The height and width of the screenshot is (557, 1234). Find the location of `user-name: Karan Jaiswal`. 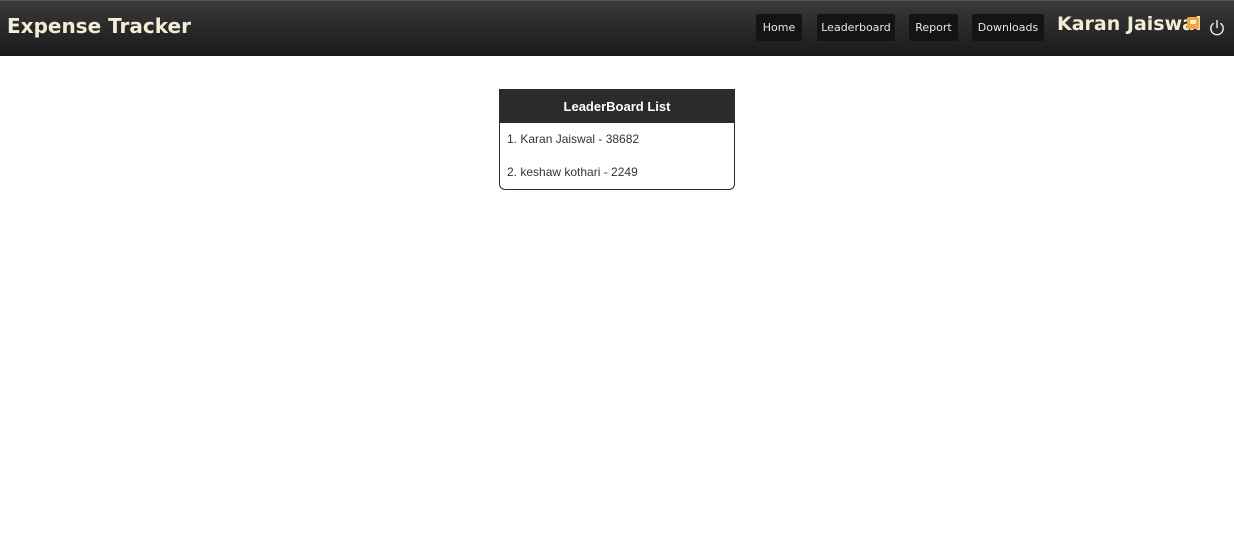

user-name: Karan Jaiswal is located at coordinates (1129, 24).